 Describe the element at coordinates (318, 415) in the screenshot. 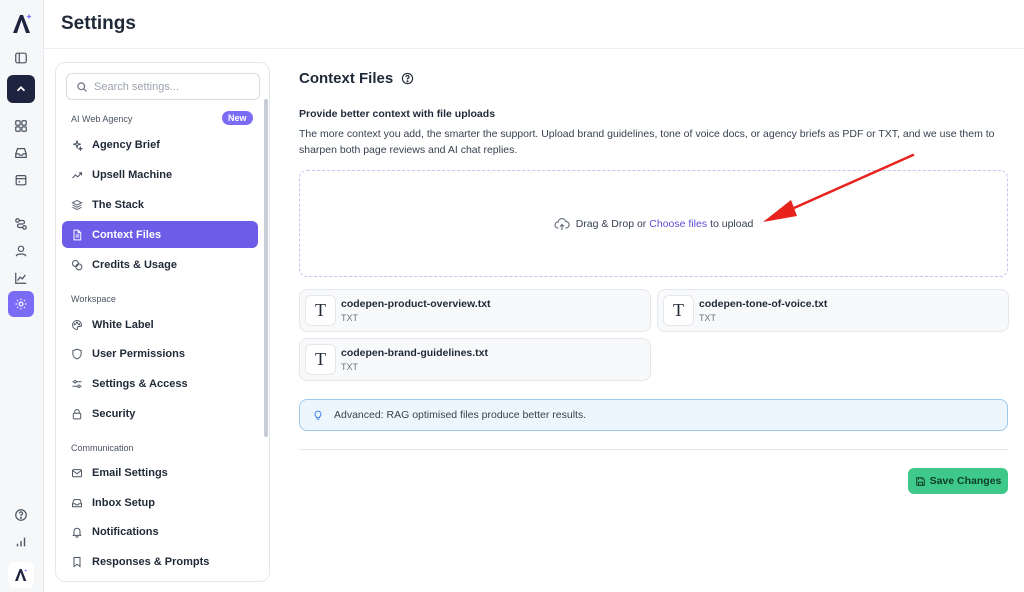

I see `lightbulb-icon` at that location.